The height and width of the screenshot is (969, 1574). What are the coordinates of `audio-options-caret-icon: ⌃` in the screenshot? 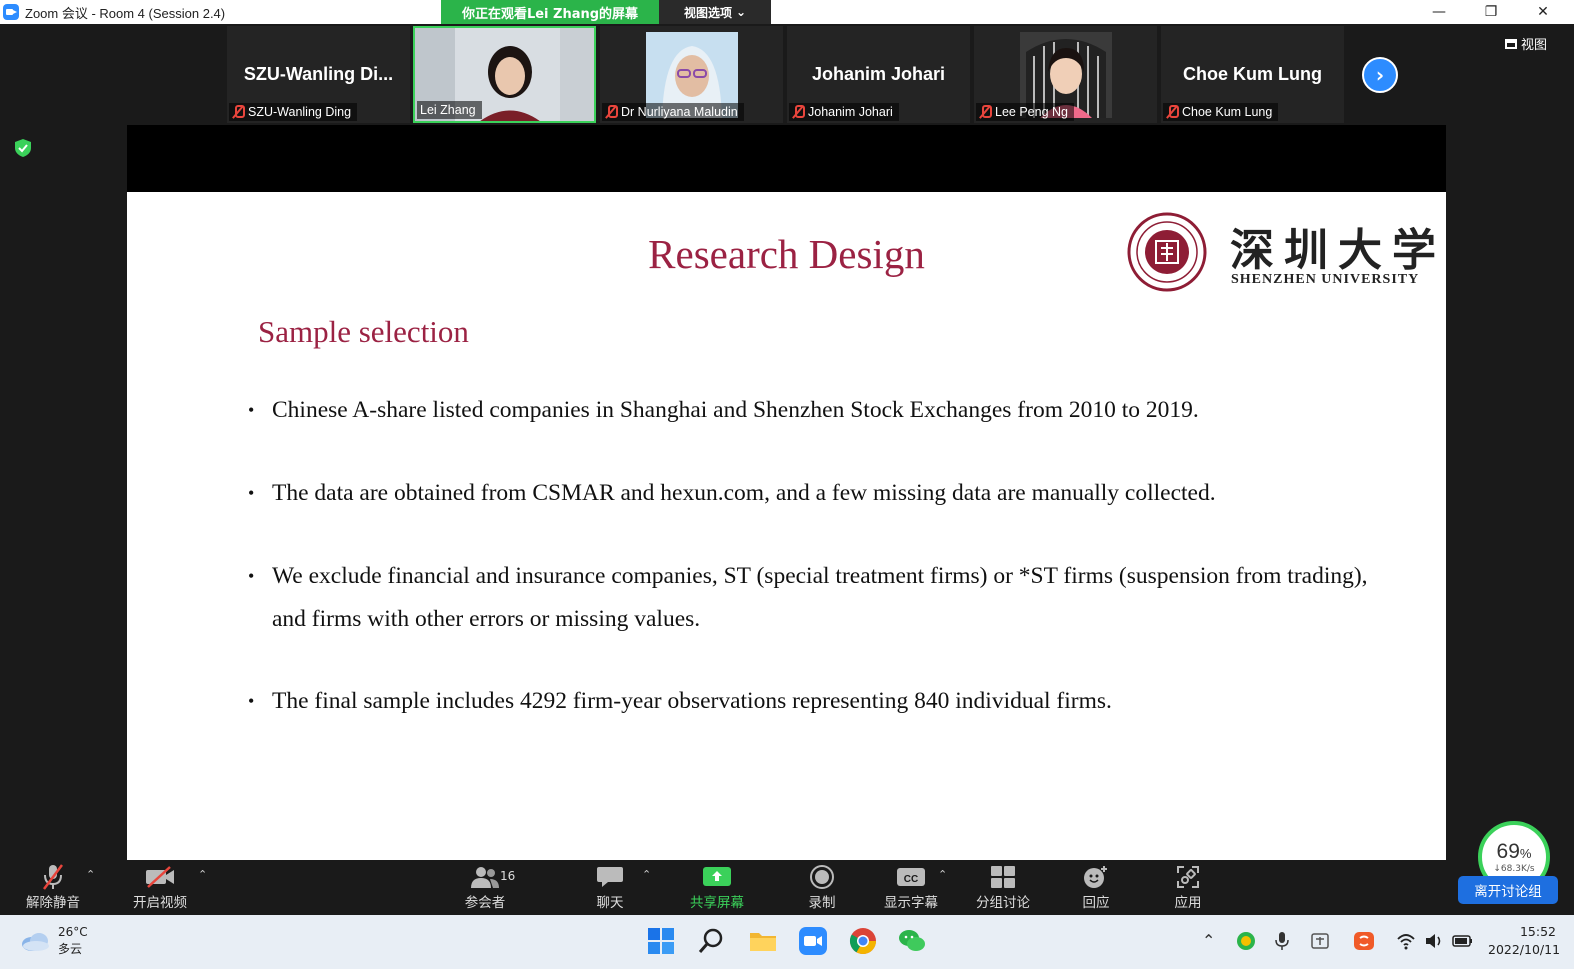 It's located at (90, 874).